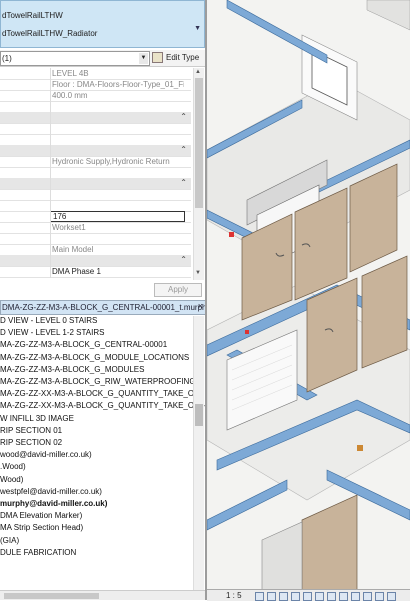  What do you see at coordinates (41, 528) in the screenshot?
I see `browser-tree-item: MA Strip Section Head)` at bounding box center [41, 528].